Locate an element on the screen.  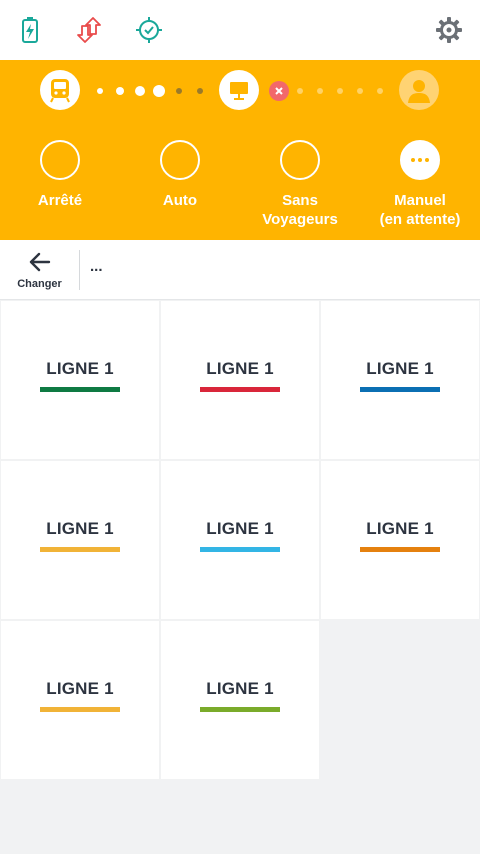
journey-progress is located at coordinates (240, 91).